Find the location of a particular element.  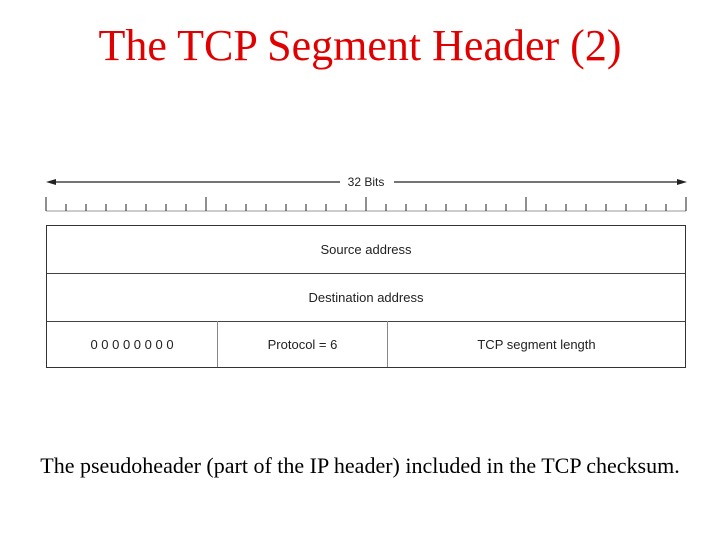

arrow-right-icon is located at coordinates (682, 182).